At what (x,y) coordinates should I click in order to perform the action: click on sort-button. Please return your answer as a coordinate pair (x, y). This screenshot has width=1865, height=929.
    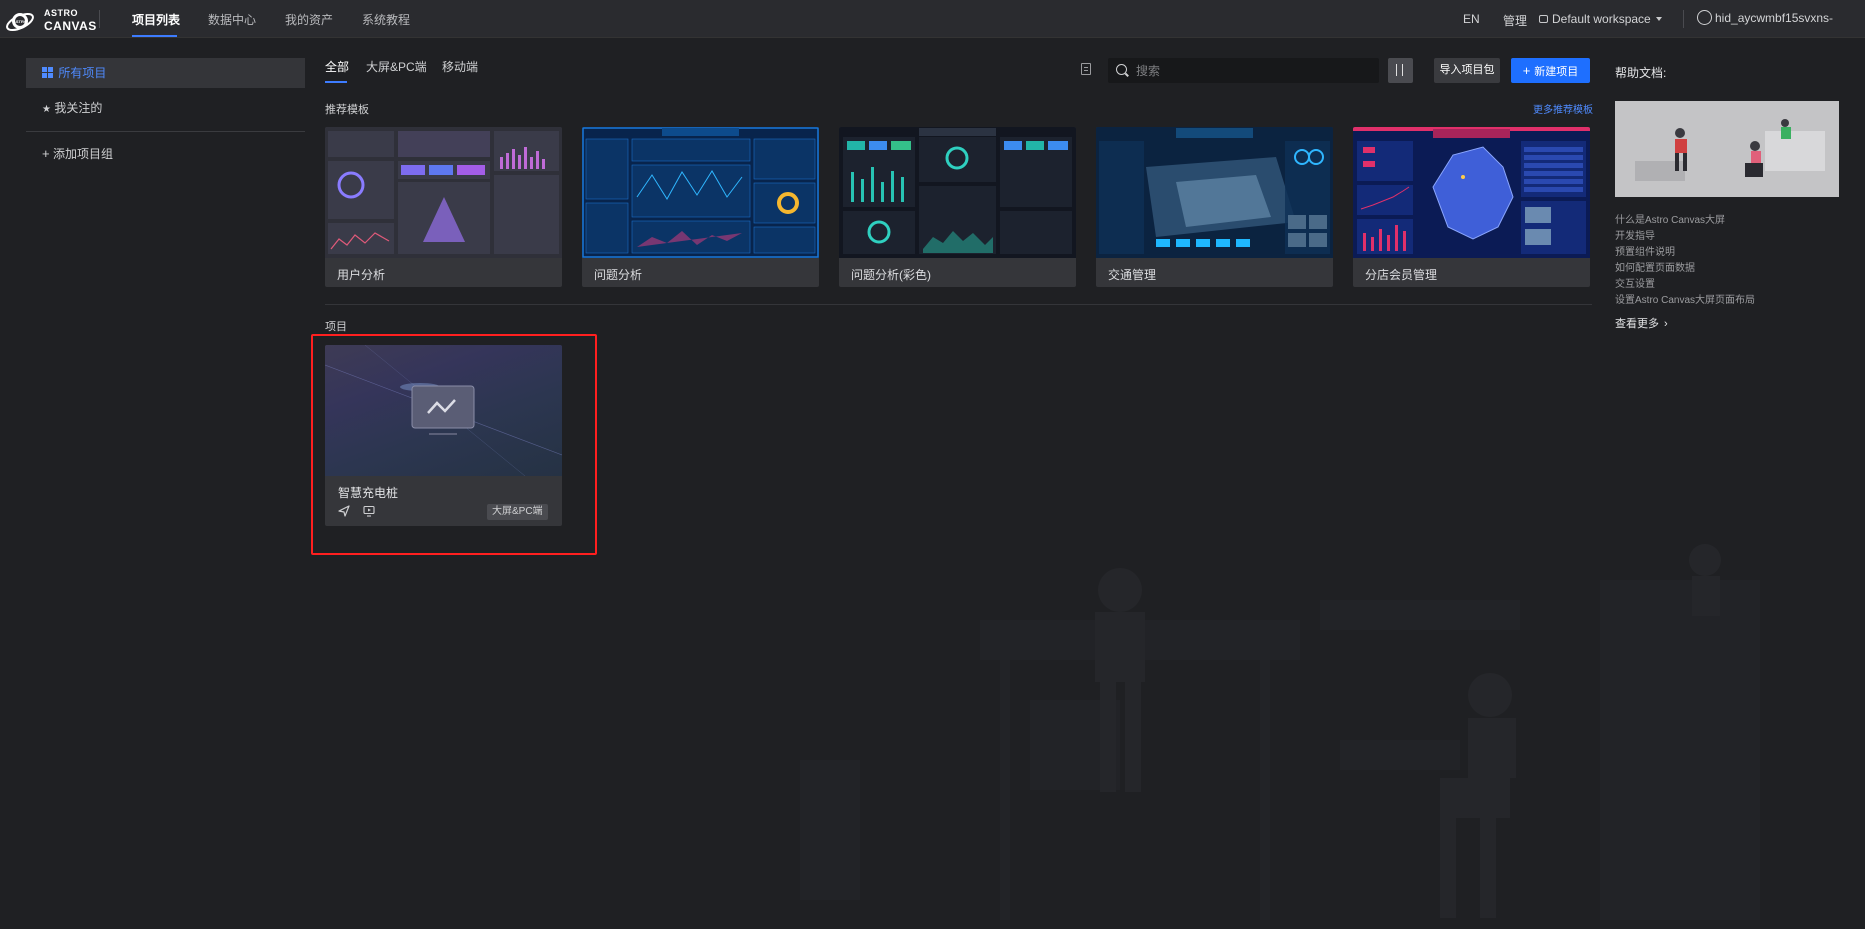
    Looking at the image, I should click on (1400, 70).